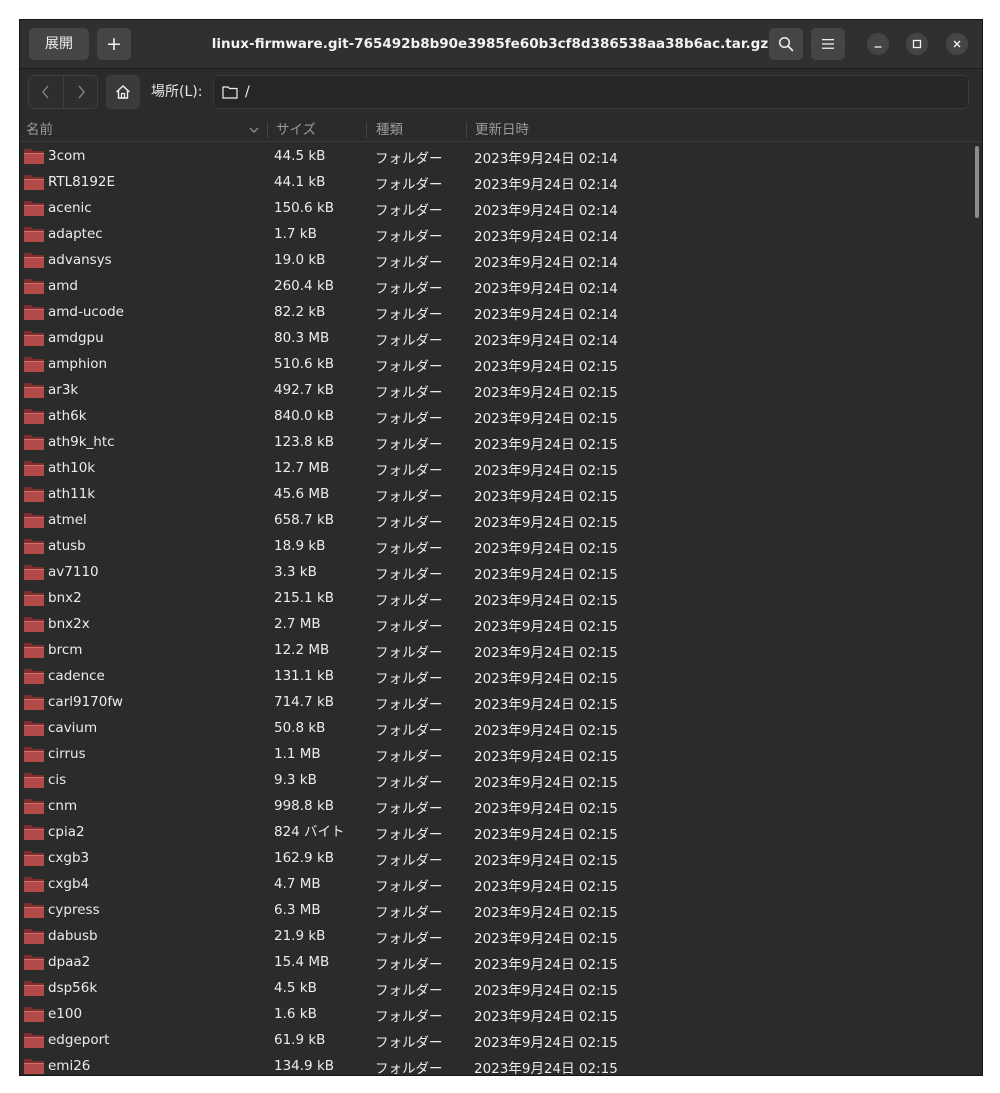 This screenshot has height=1093, width=1000. What do you see at coordinates (496, 806) in the screenshot?
I see `file-row: cnm 998.8 kB フォルダー 2023年9月24日 02:15` at bounding box center [496, 806].